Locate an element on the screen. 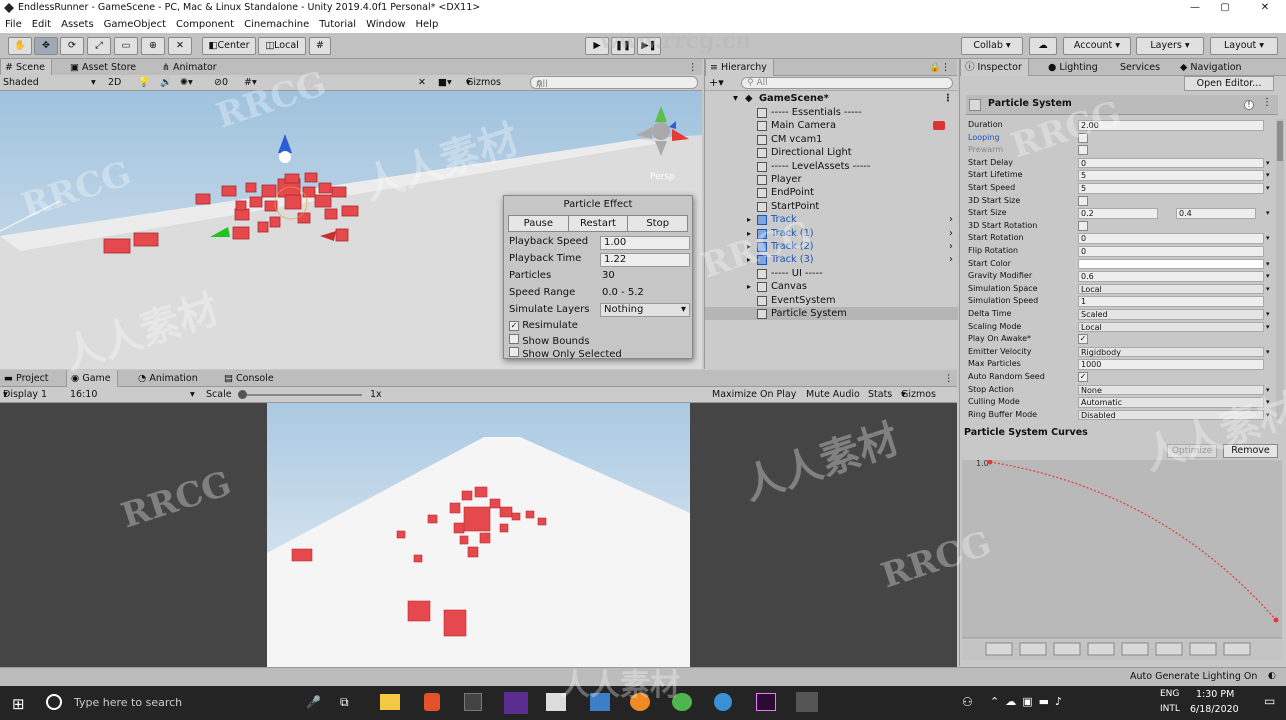 The image size is (1286, 720). tab-hierarchy: ≡ Hierarchy is located at coordinates (739, 67).